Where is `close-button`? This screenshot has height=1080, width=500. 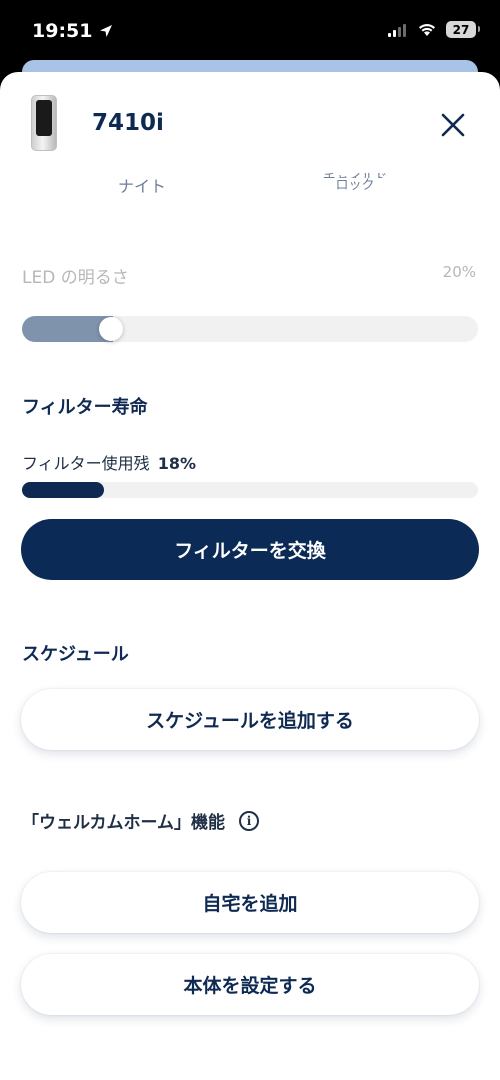
close-button is located at coordinates (453, 125).